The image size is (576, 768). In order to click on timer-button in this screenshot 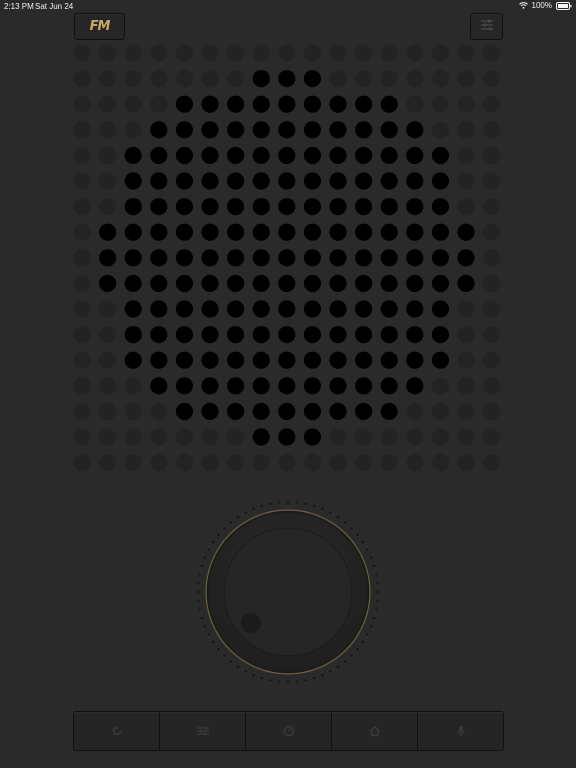, I will do `click(289, 731)`.